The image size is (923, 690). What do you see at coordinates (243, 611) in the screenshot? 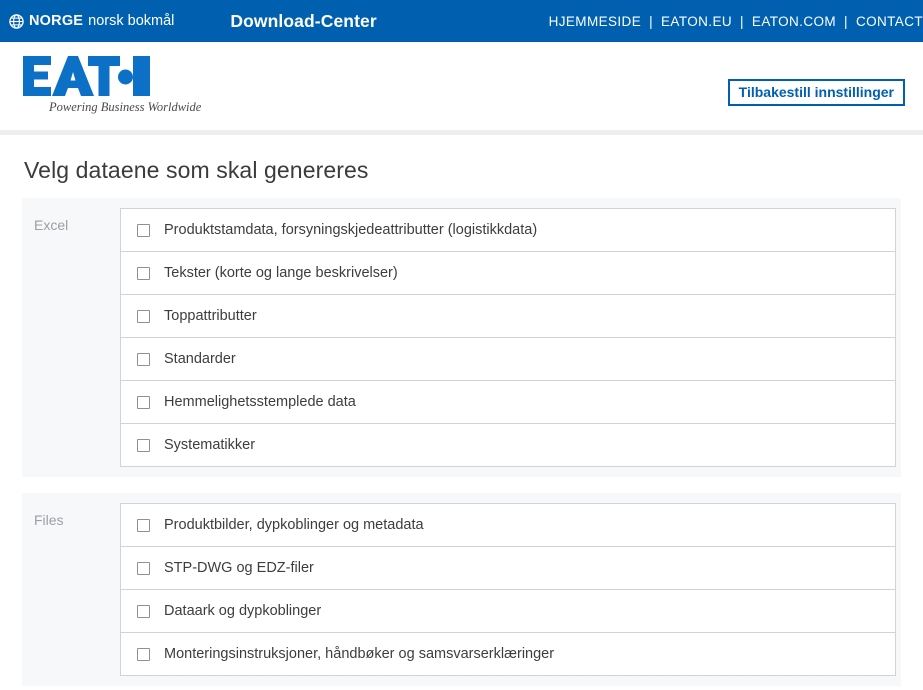
I see `list-item-label: Dataark og dypkoblinger` at bounding box center [243, 611].